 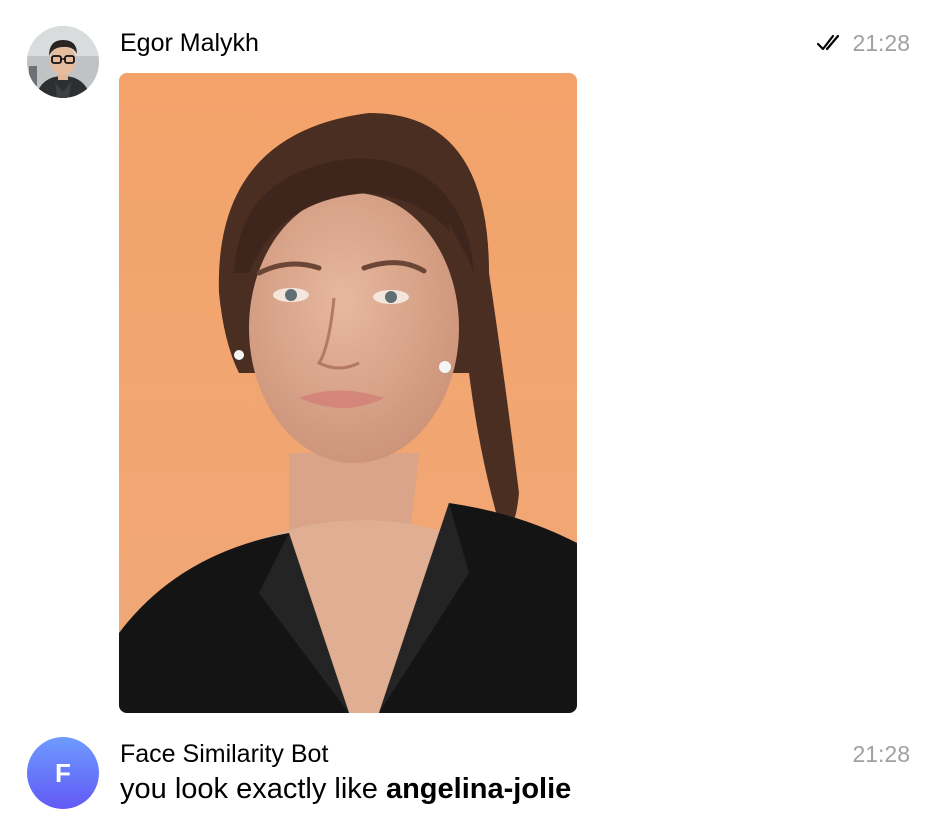 I want to click on bot-avatar-letter: F, so click(x=63, y=772).